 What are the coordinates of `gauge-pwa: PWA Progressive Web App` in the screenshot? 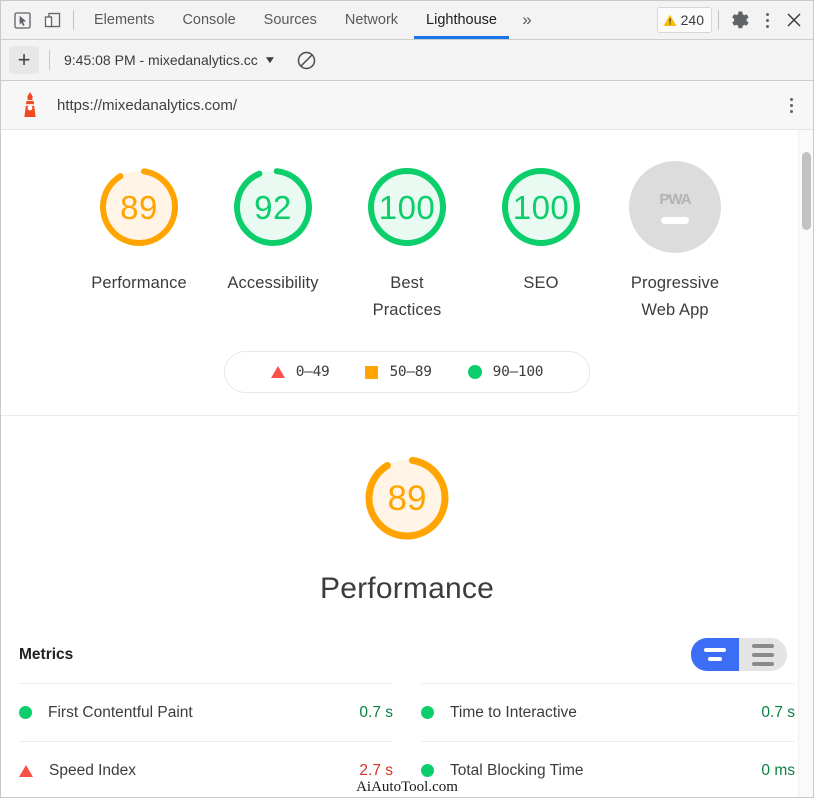 It's located at (675, 241).